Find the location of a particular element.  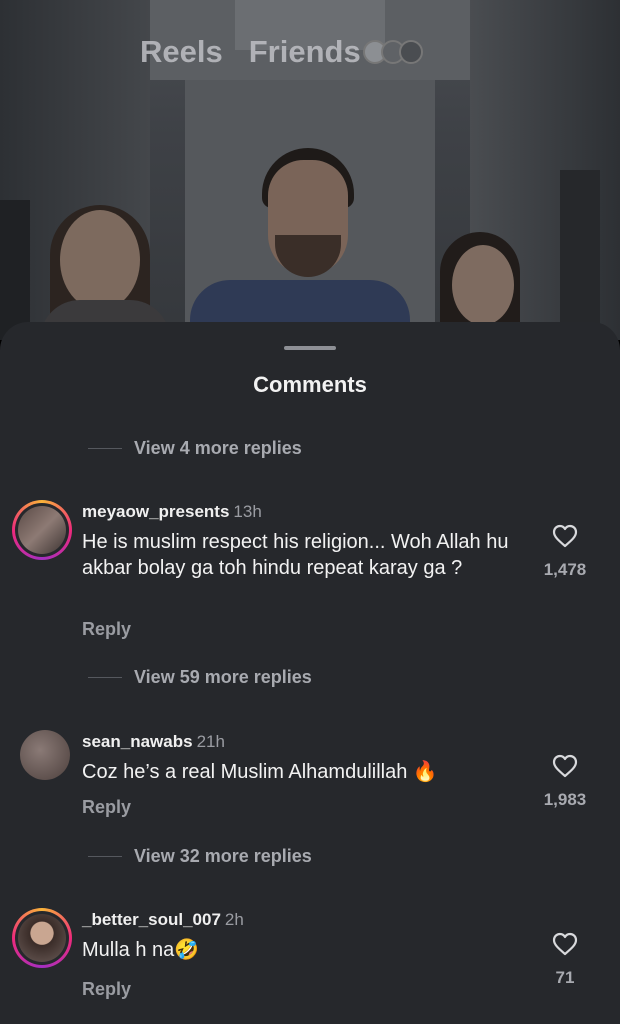

view-more-replies-button: View 59 more replies is located at coordinates (200, 677).